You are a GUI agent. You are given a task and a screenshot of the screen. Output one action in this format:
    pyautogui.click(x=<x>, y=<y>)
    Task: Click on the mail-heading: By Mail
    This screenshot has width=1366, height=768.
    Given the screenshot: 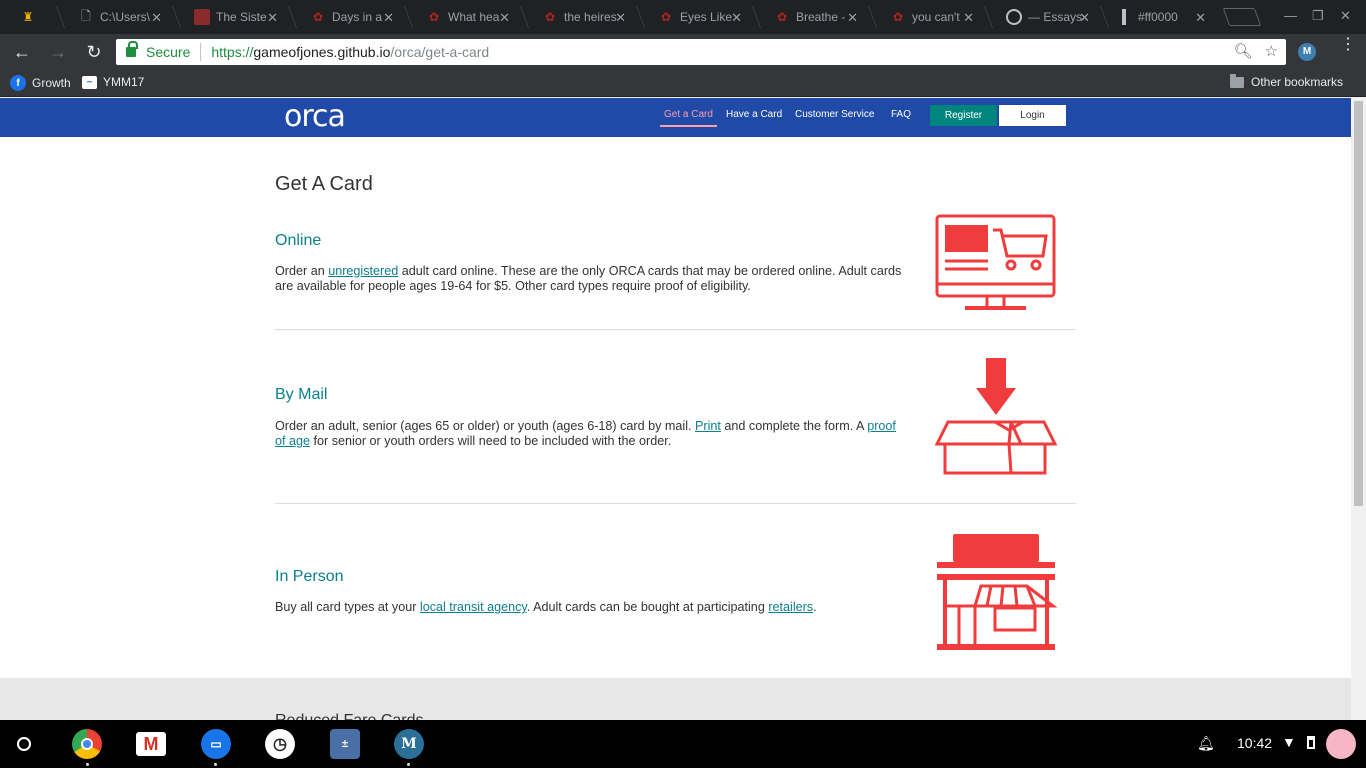 What is the action you would take?
    pyautogui.click(x=301, y=394)
    